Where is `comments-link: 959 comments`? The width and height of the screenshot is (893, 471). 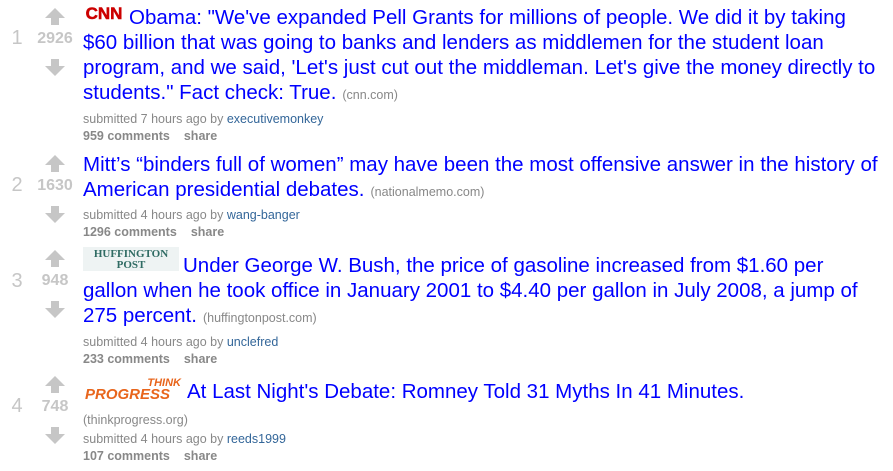
comments-link: 959 comments is located at coordinates (126, 136).